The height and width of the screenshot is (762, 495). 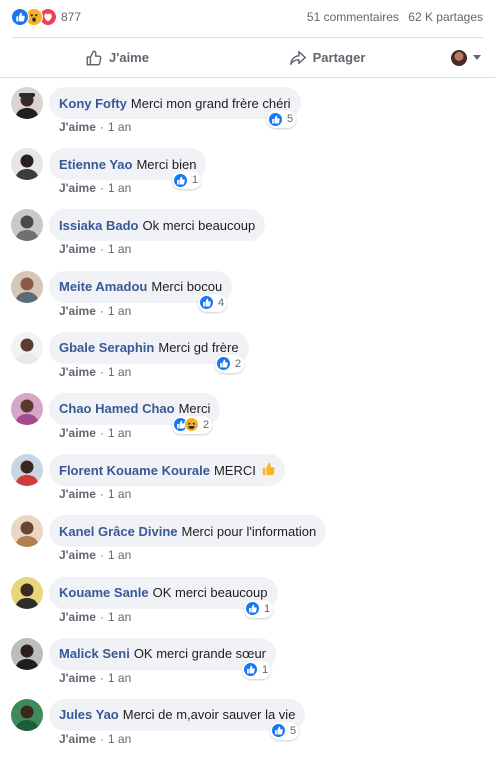 I want to click on comment-author: Kanel Grâce Divine, so click(x=118, y=531).